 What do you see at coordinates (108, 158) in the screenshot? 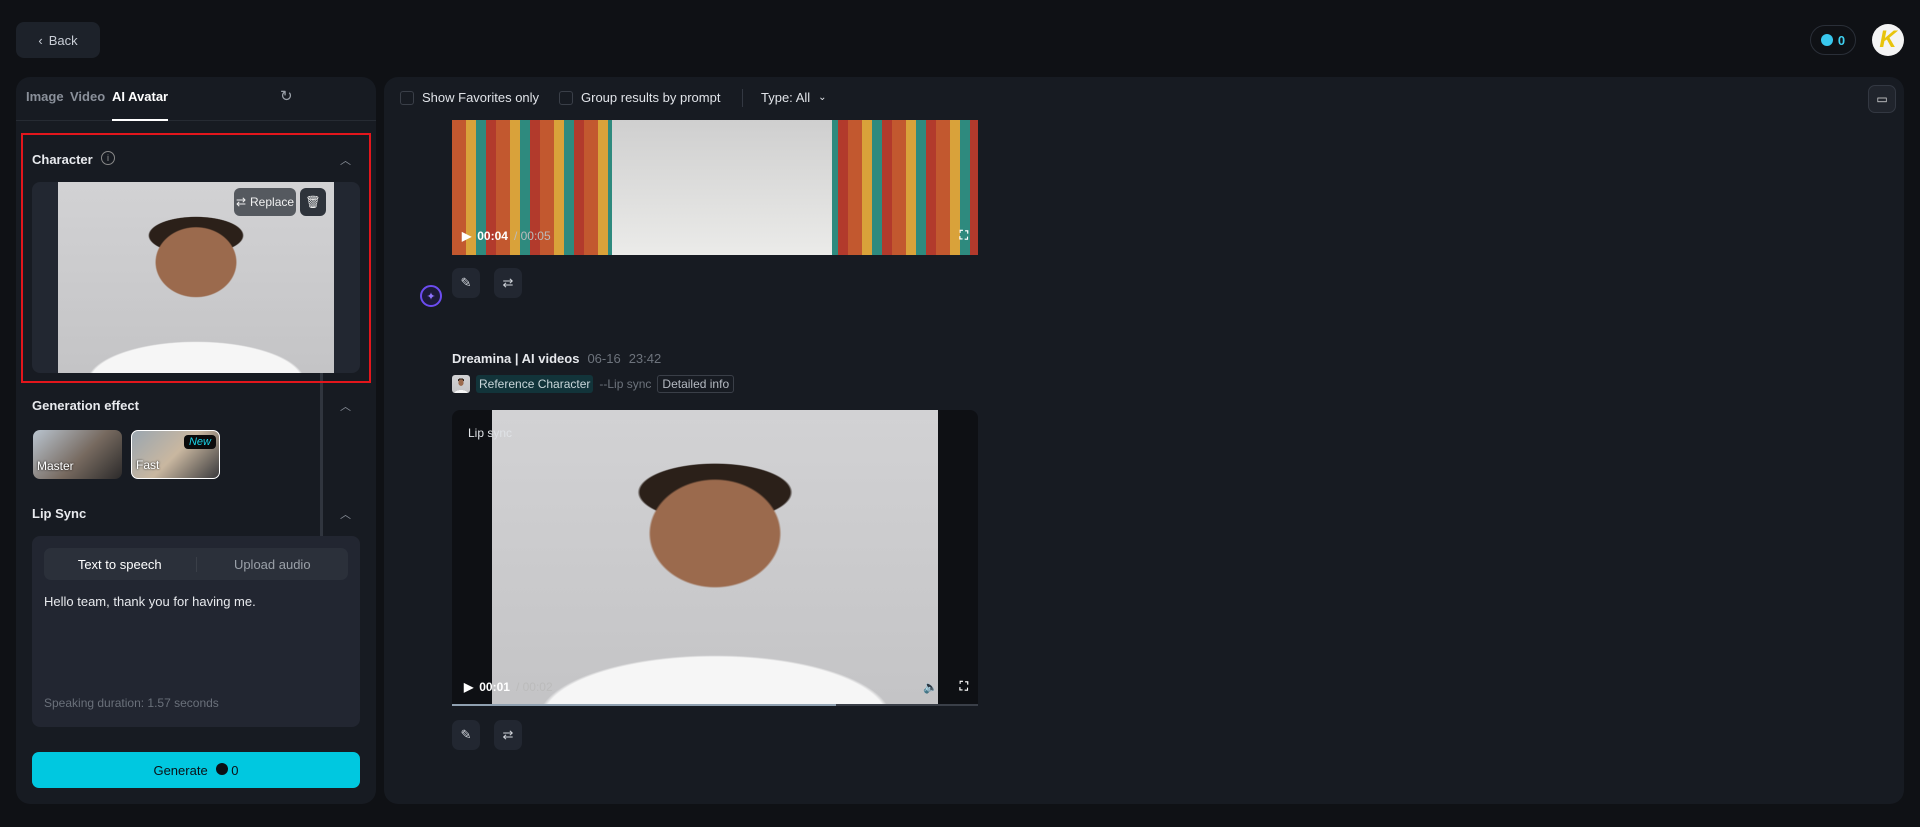
I see `info-icon: i` at bounding box center [108, 158].